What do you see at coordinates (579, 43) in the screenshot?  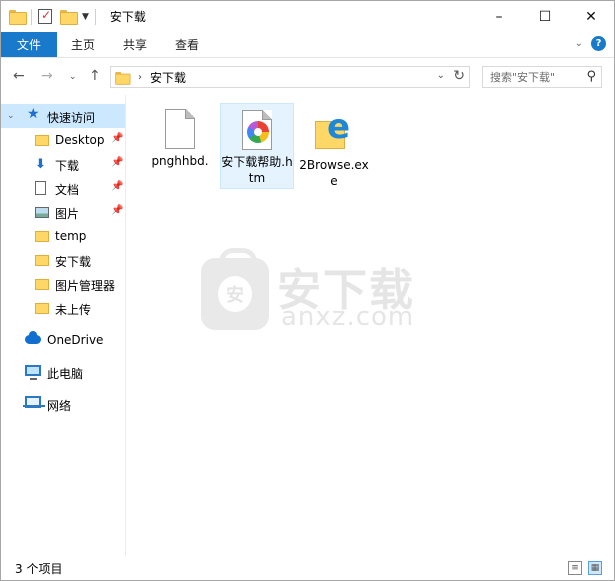 I see `expand-ribbon-icon: ⌄` at bounding box center [579, 43].